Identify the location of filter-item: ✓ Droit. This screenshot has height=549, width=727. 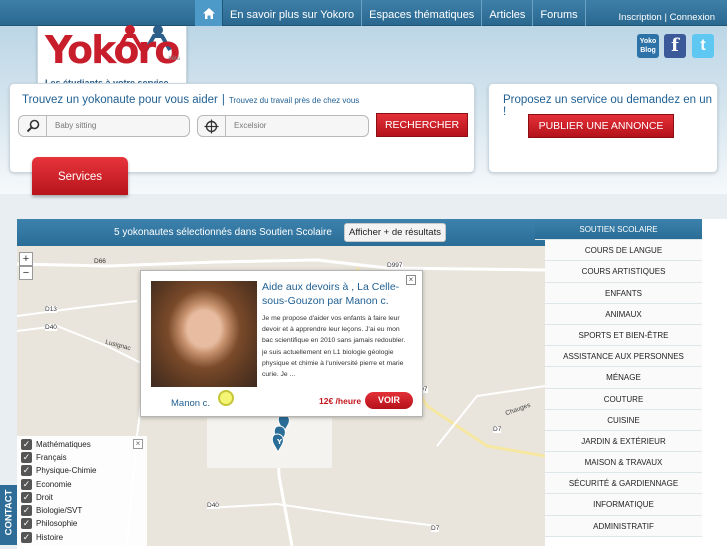
(37, 497).